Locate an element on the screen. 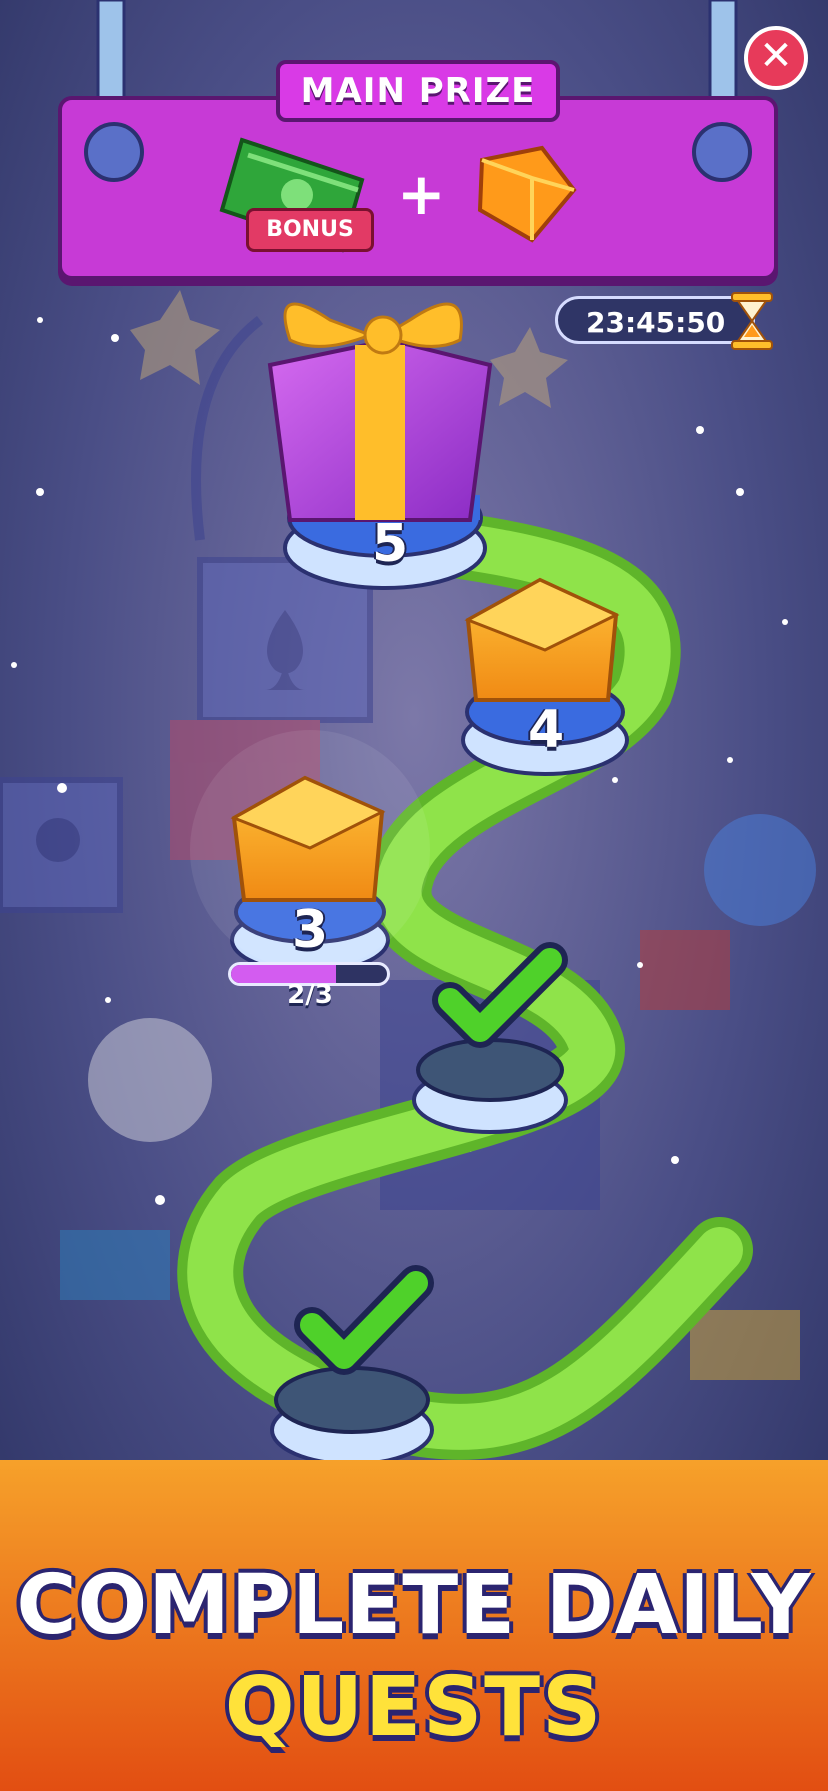  level-5-number: 5 is located at coordinates (390, 544).